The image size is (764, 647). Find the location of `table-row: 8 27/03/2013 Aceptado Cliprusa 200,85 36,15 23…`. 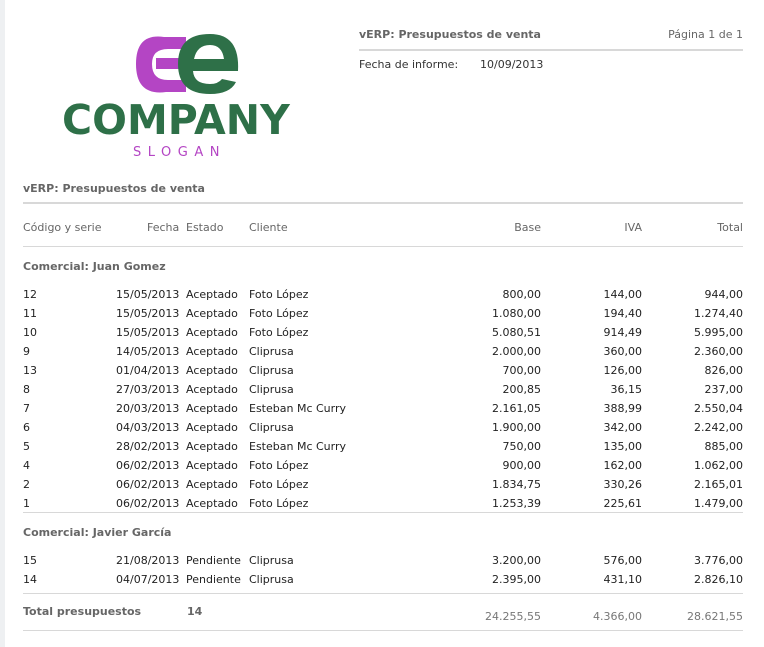

table-row: 8 27/03/2013 Aceptado Cliprusa 200,85 36,15 23… is located at coordinates (382, 392).